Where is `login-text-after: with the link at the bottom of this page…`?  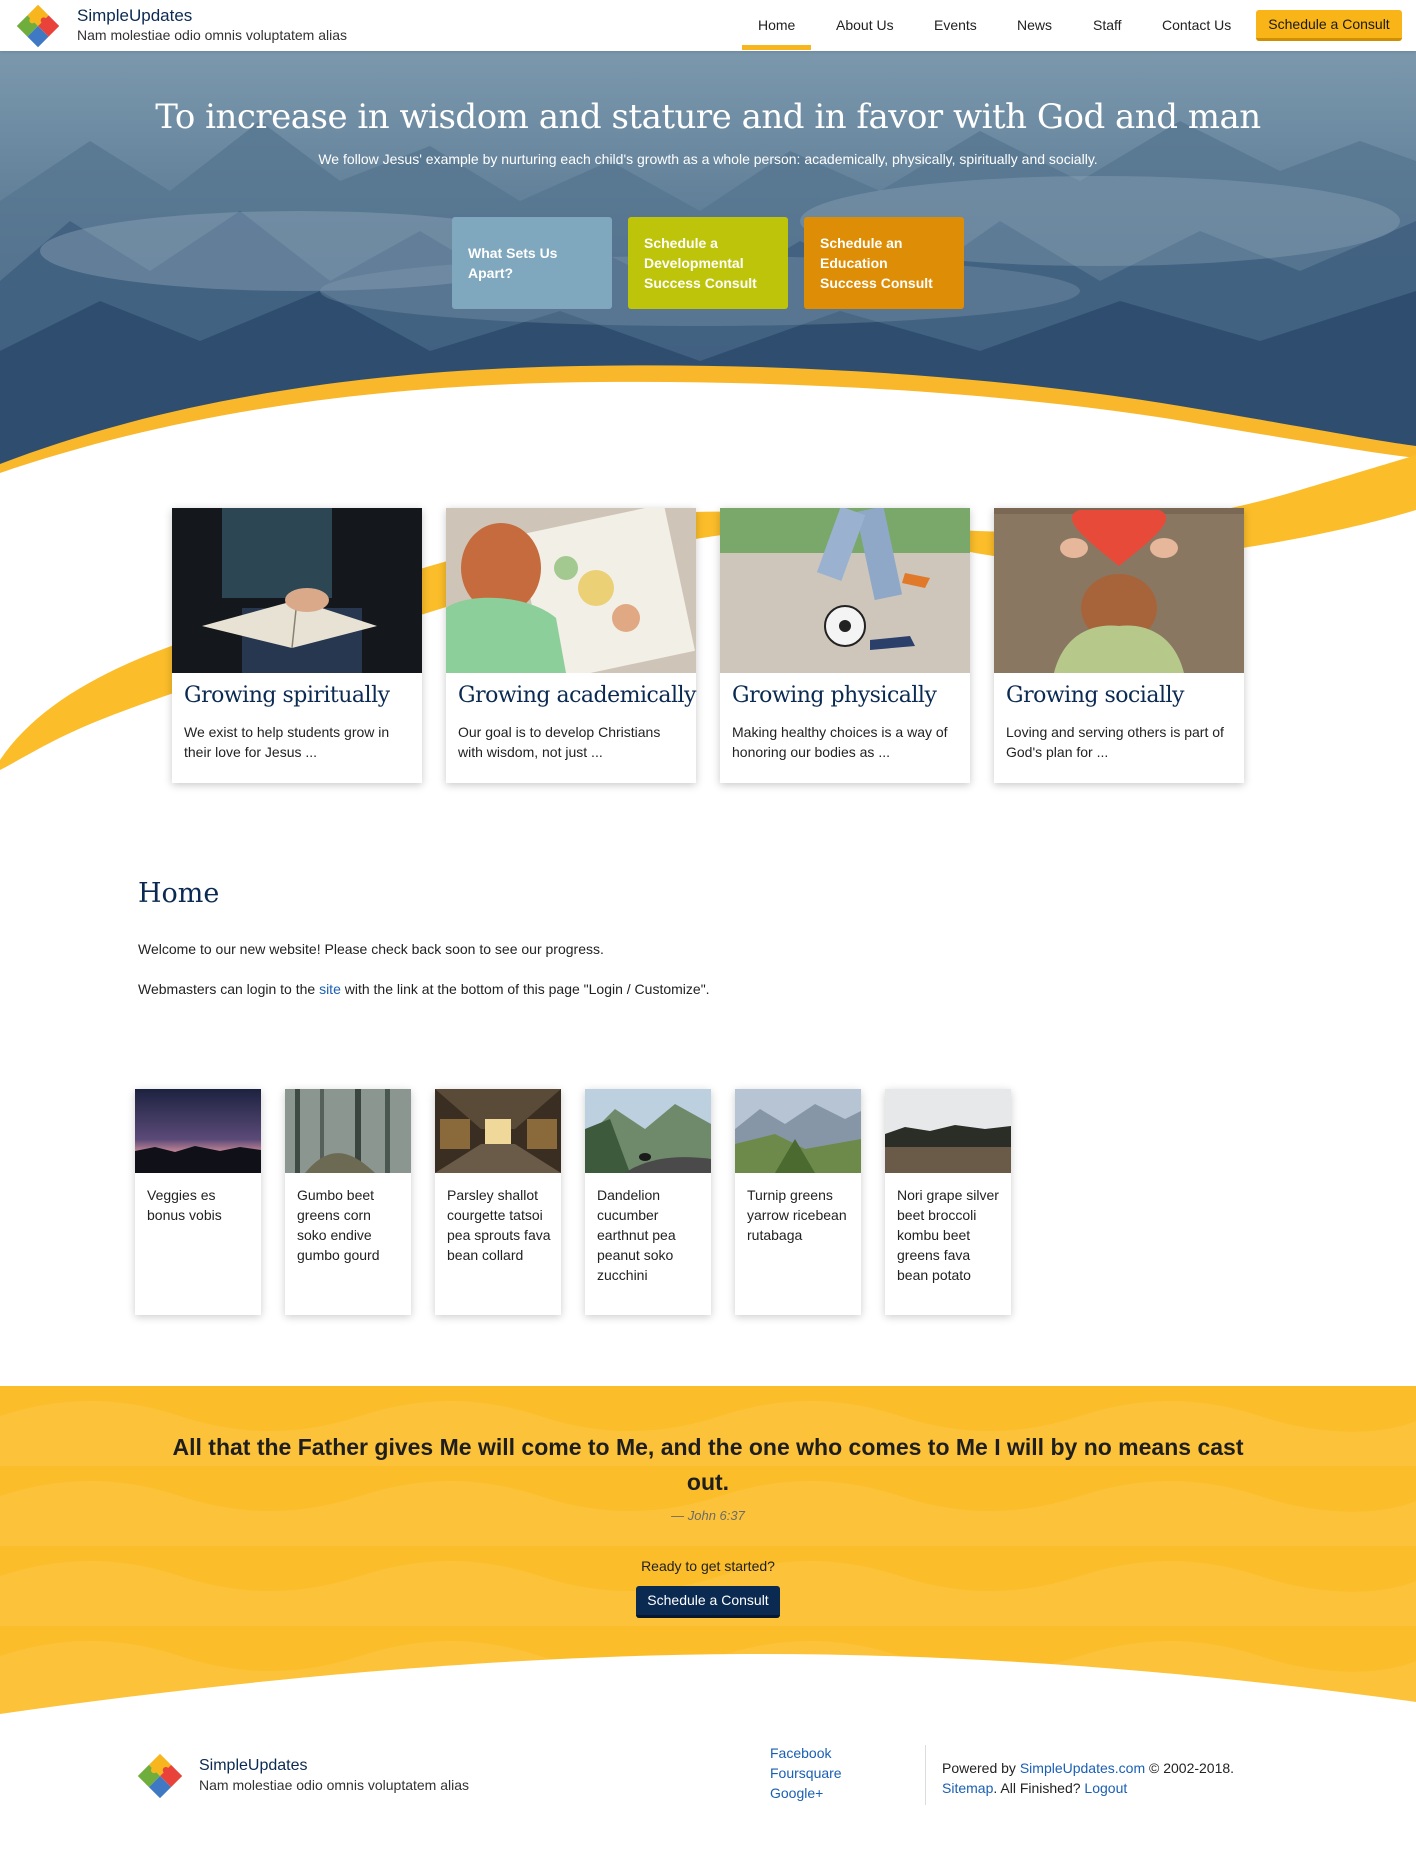
login-text-after: with the link at the bottom of this page… is located at coordinates (525, 989).